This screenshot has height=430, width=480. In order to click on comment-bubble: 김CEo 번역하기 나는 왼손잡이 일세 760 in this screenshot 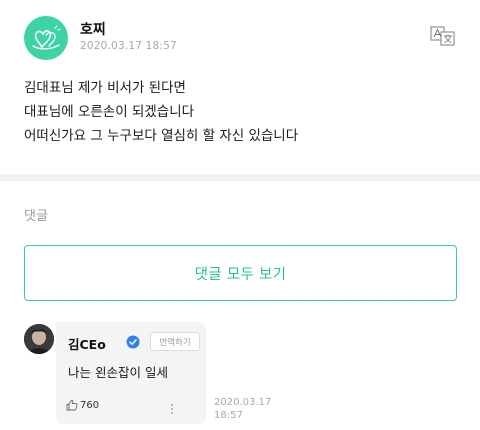, I will do `click(131, 373)`.